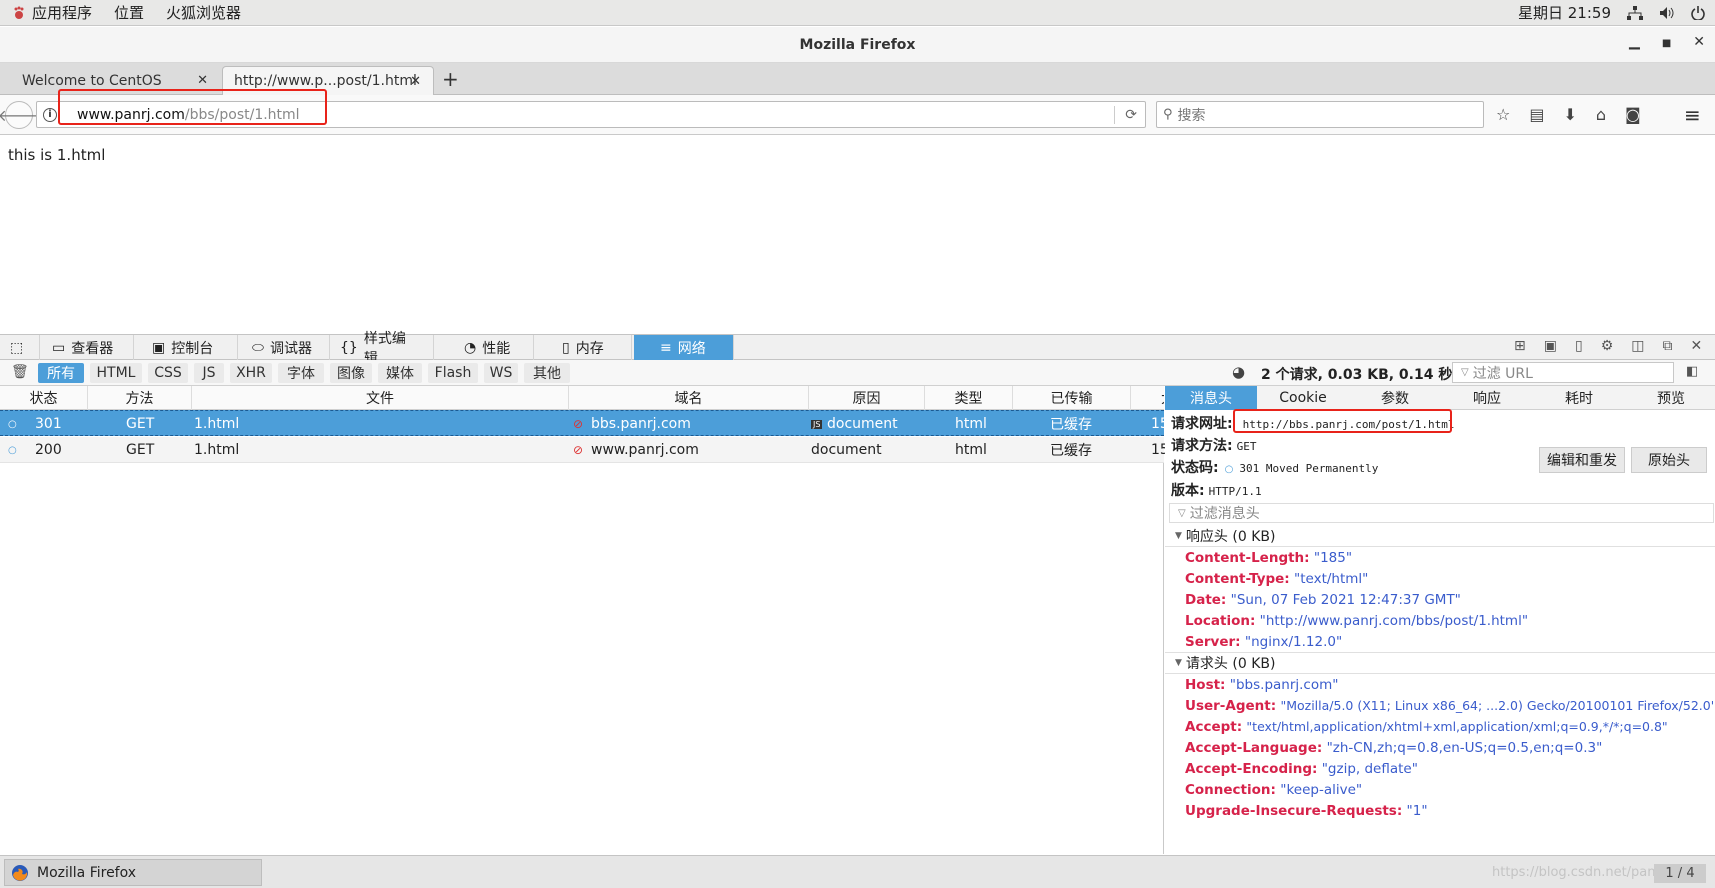 This screenshot has height=888, width=1715. I want to click on tab-timings: 耗时, so click(1579, 398).